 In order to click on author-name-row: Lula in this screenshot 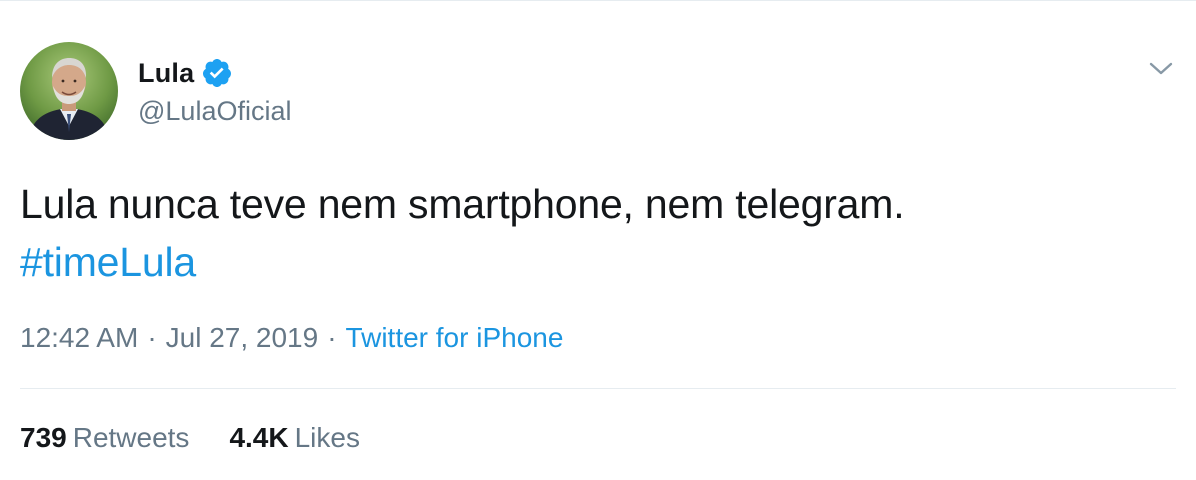, I will do `click(185, 73)`.